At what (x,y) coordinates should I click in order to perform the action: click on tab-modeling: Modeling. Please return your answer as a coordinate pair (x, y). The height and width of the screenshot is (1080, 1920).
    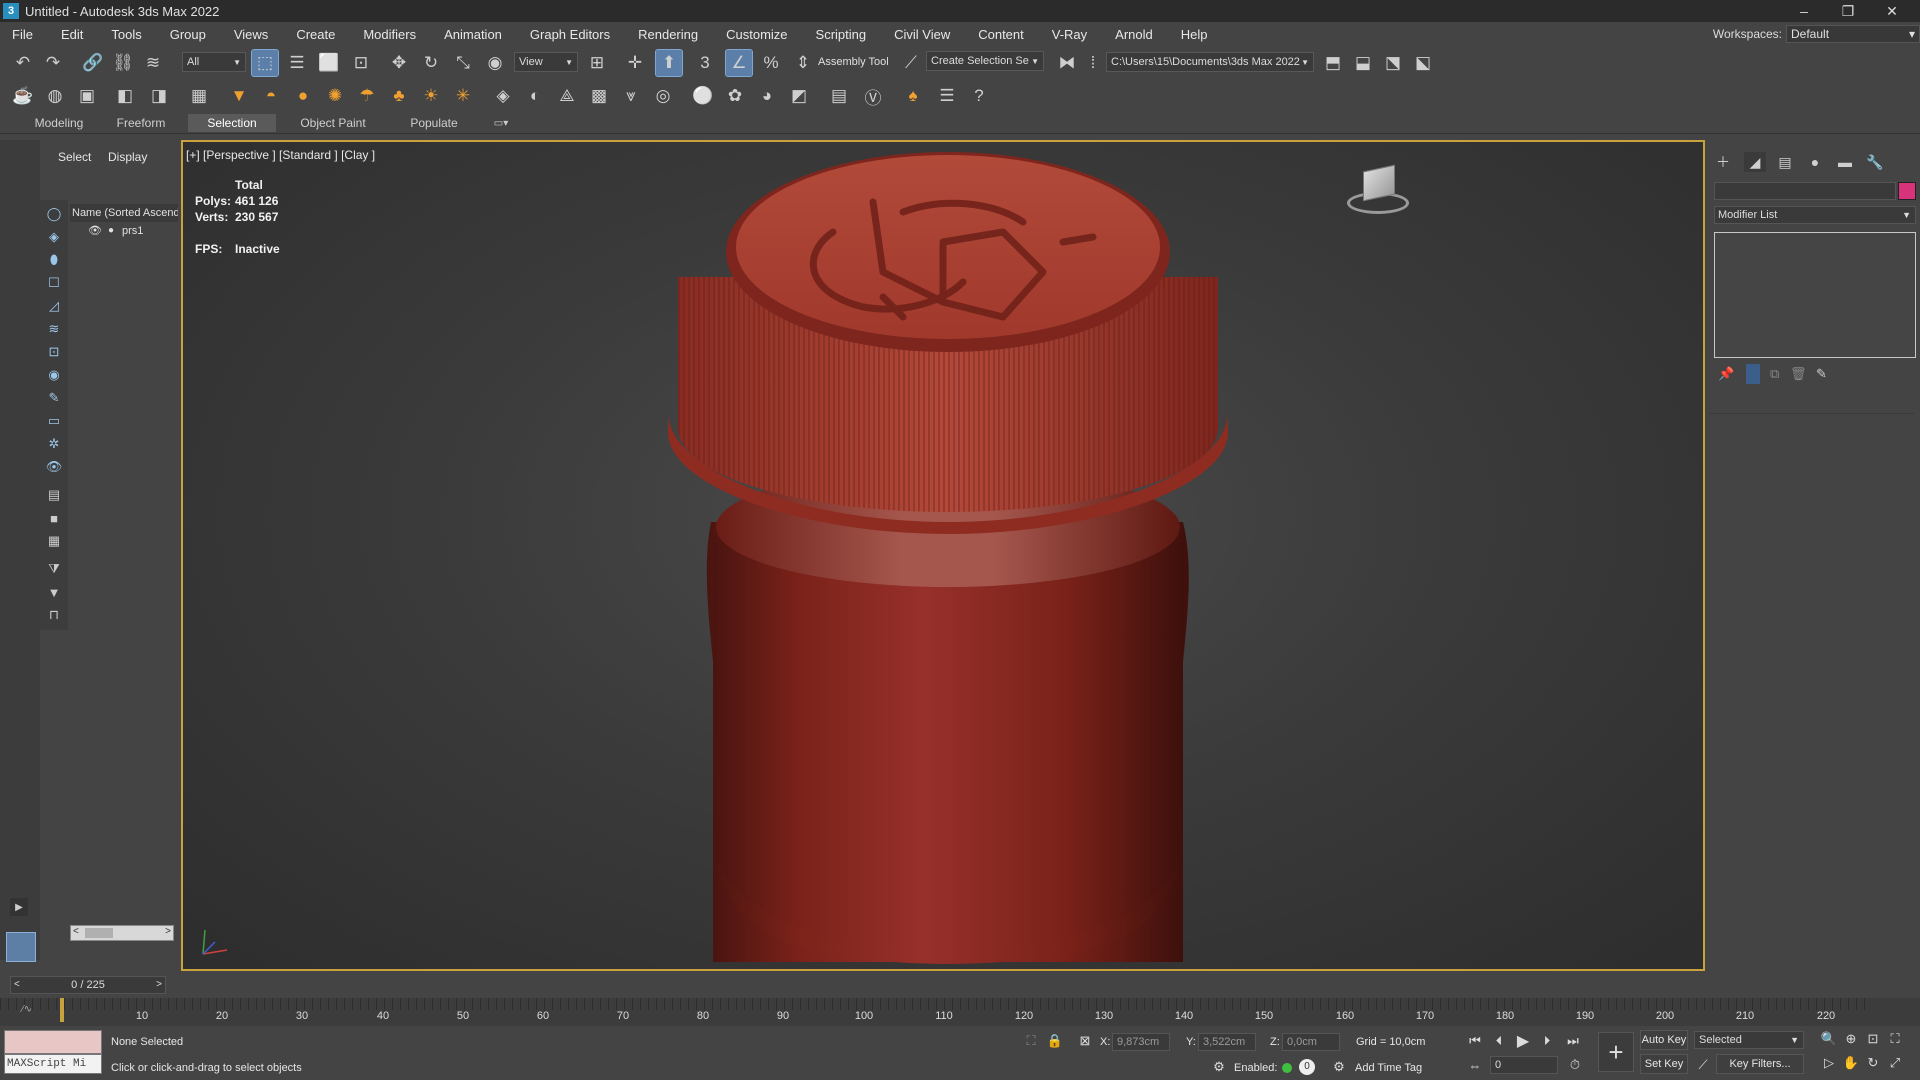
    Looking at the image, I should click on (59, 123).